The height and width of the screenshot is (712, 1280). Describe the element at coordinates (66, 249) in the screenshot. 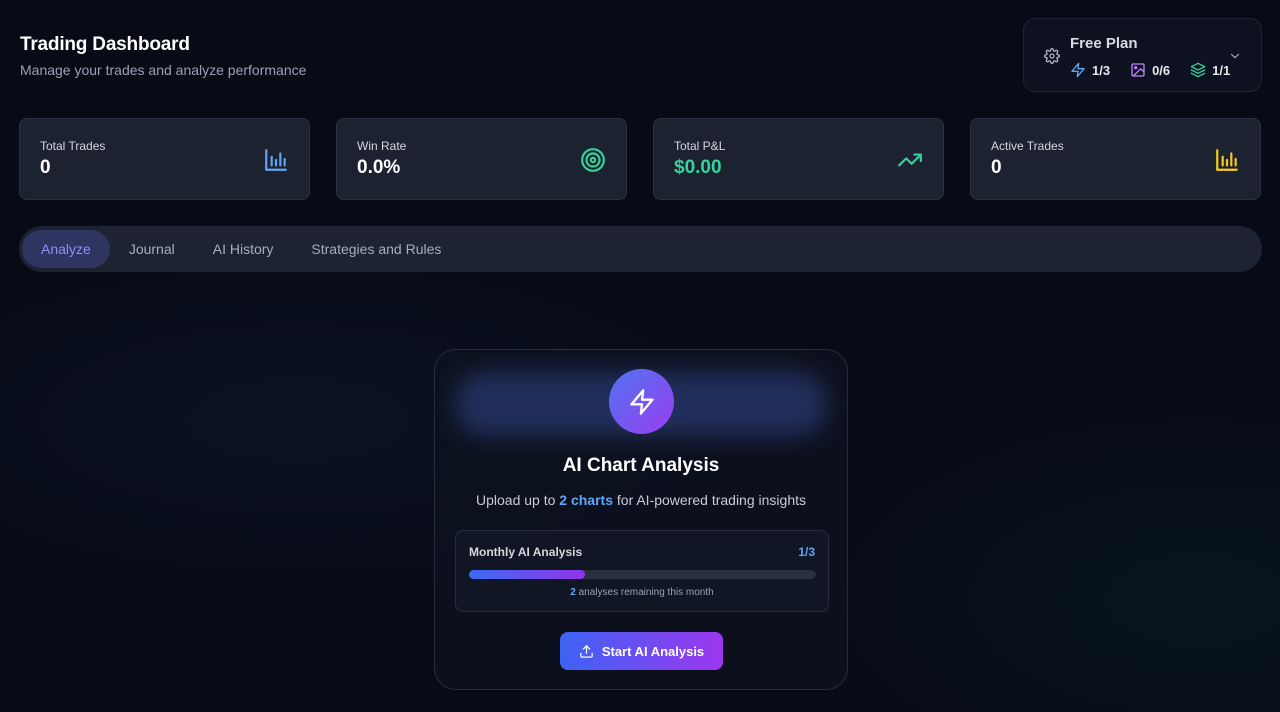

I see `tab-analyze: Analyze` at that location.